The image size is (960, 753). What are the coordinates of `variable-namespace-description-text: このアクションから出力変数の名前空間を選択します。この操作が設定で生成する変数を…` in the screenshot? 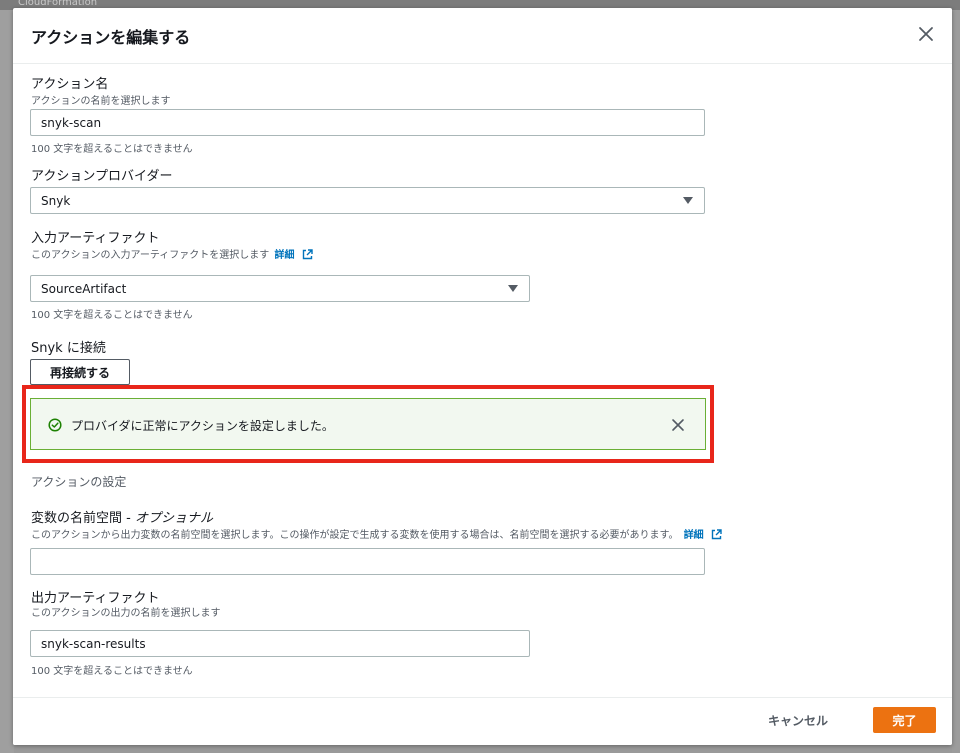 It's located at (355, 535).